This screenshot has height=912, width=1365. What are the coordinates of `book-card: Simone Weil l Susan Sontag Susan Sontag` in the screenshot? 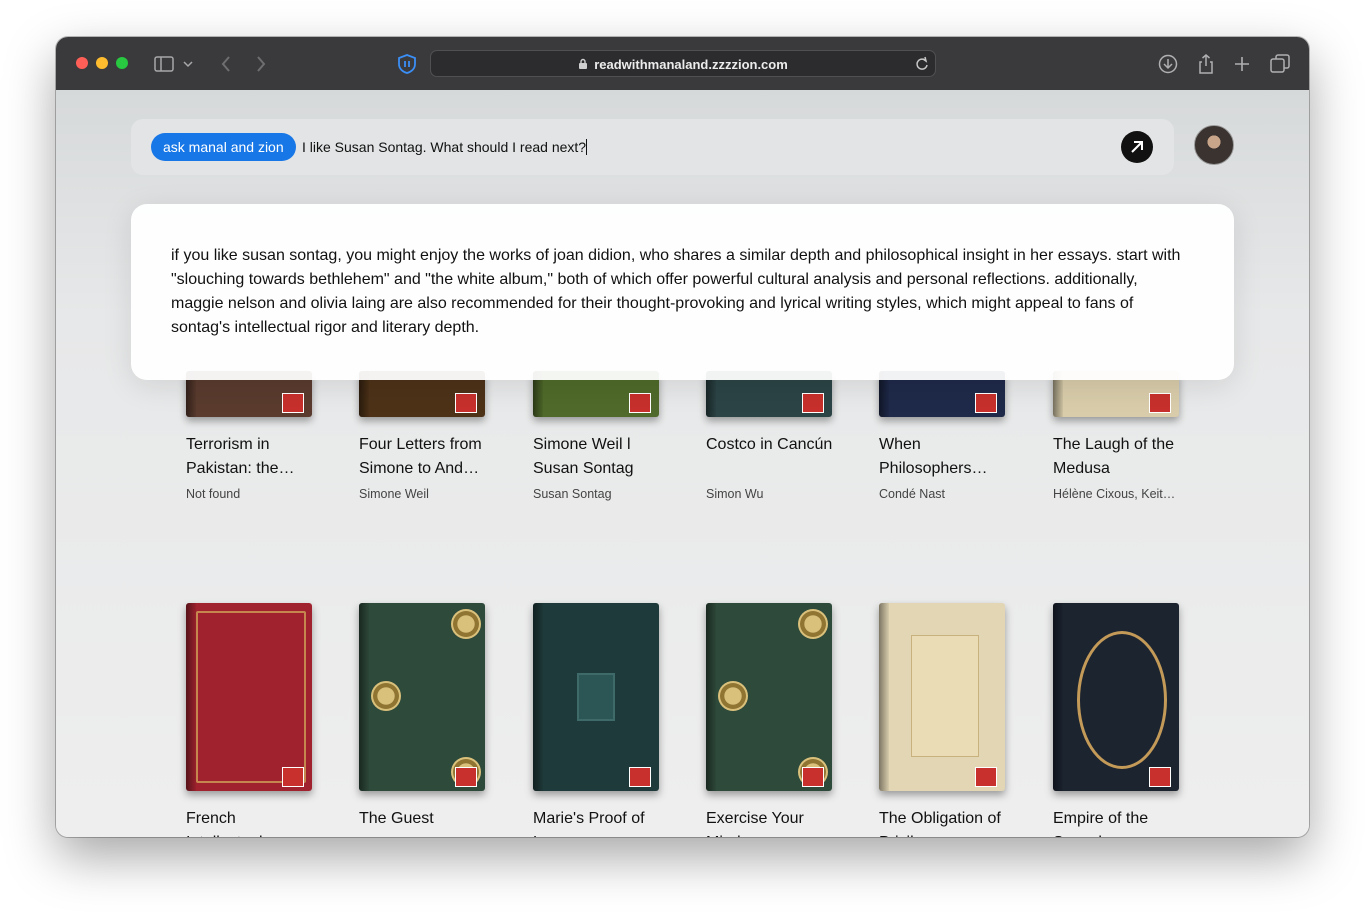 It's located at (597, 436).